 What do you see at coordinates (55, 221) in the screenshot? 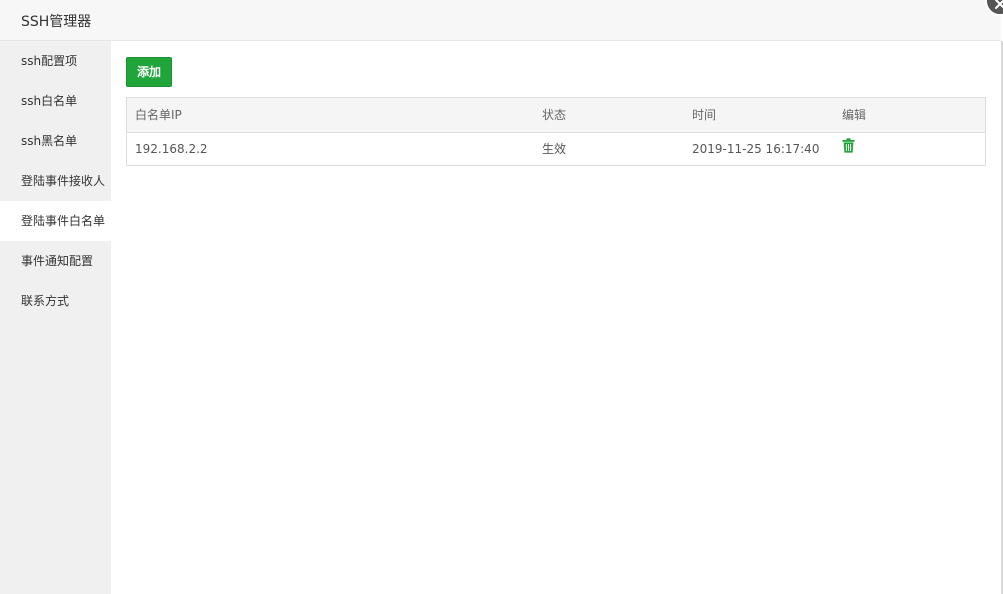
I see `sidebar-item-login-event-whitelist: 登陆事件白名单` at bounding box center [55, 221].